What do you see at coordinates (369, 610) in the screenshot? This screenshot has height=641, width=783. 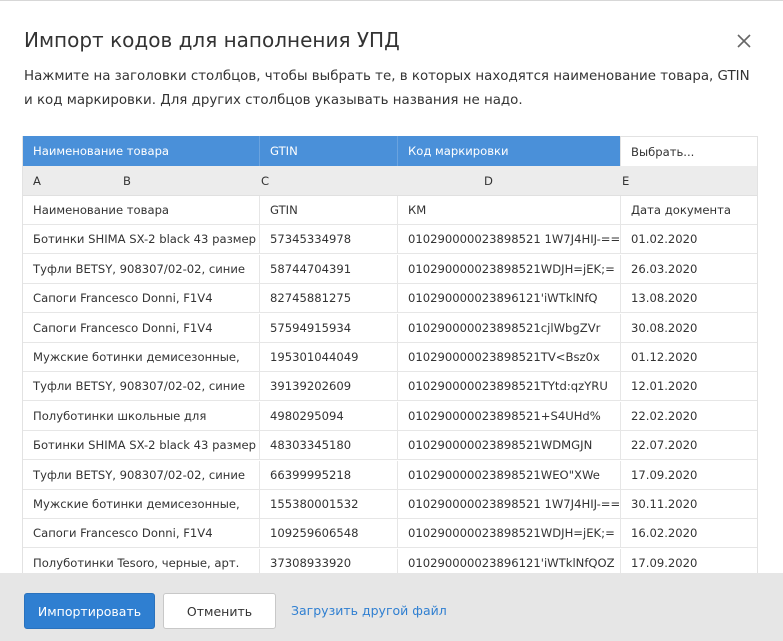 I see `upload-other-file-link: Загрузить другой файл` at bounding box center [369, 610].